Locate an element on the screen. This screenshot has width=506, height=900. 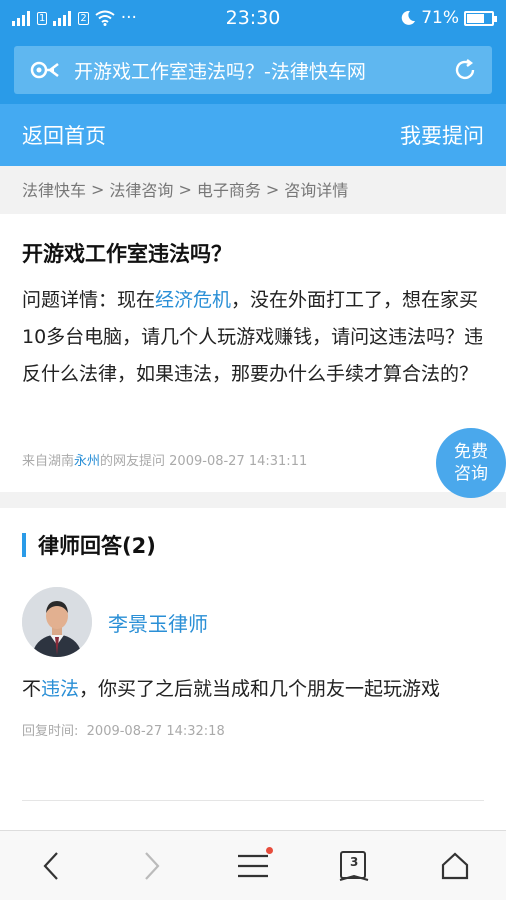
more-icon: ··· is located at coordinates (128, 18).